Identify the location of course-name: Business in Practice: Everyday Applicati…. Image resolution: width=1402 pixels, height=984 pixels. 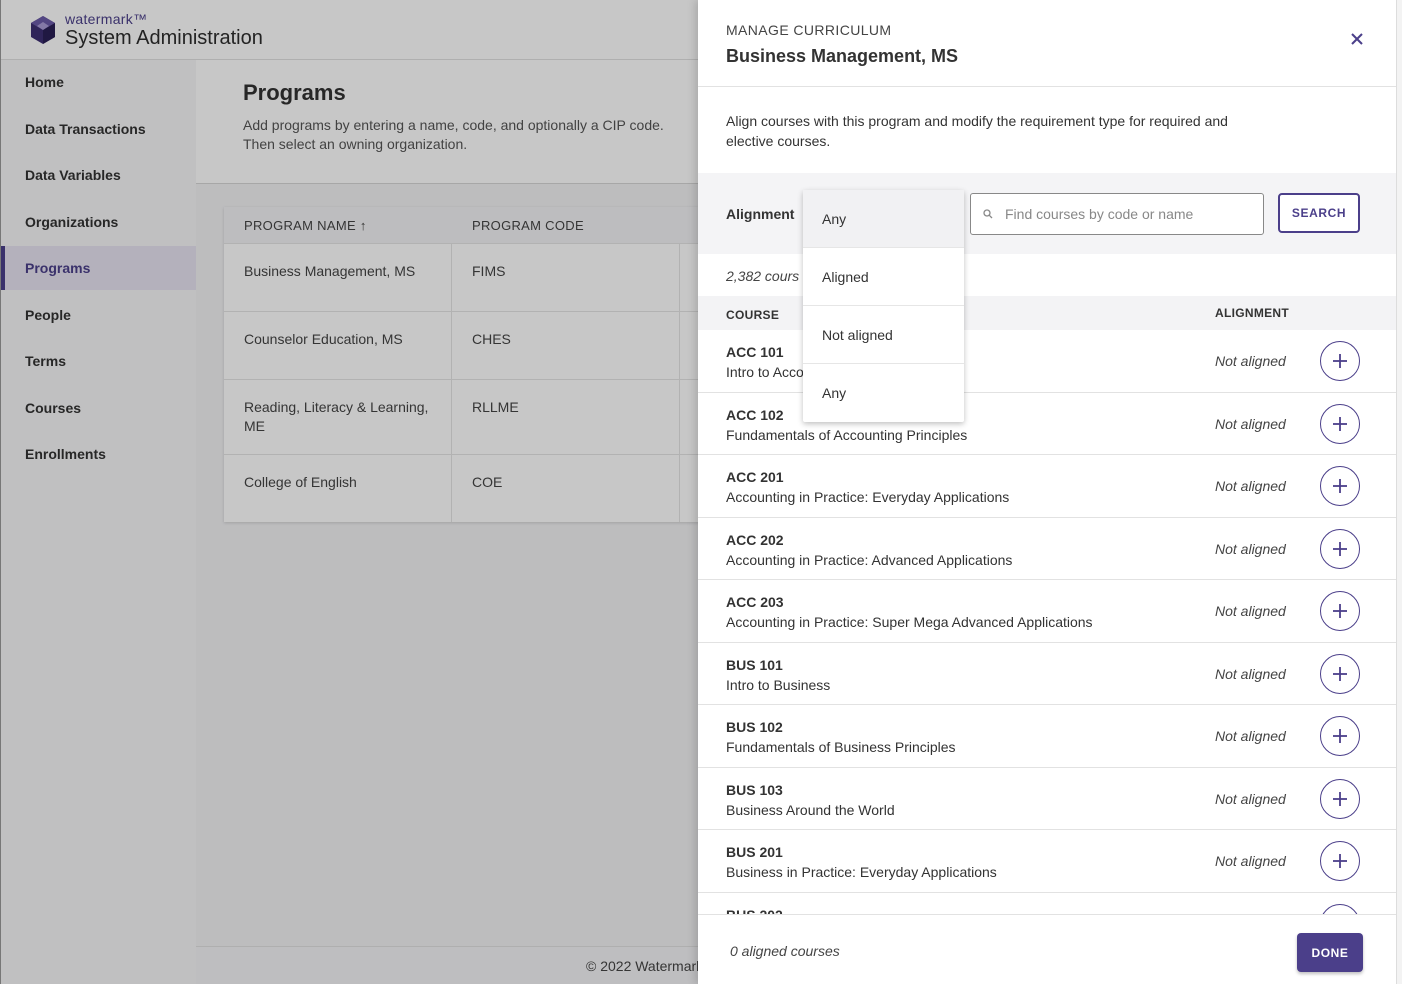
(861, 872).